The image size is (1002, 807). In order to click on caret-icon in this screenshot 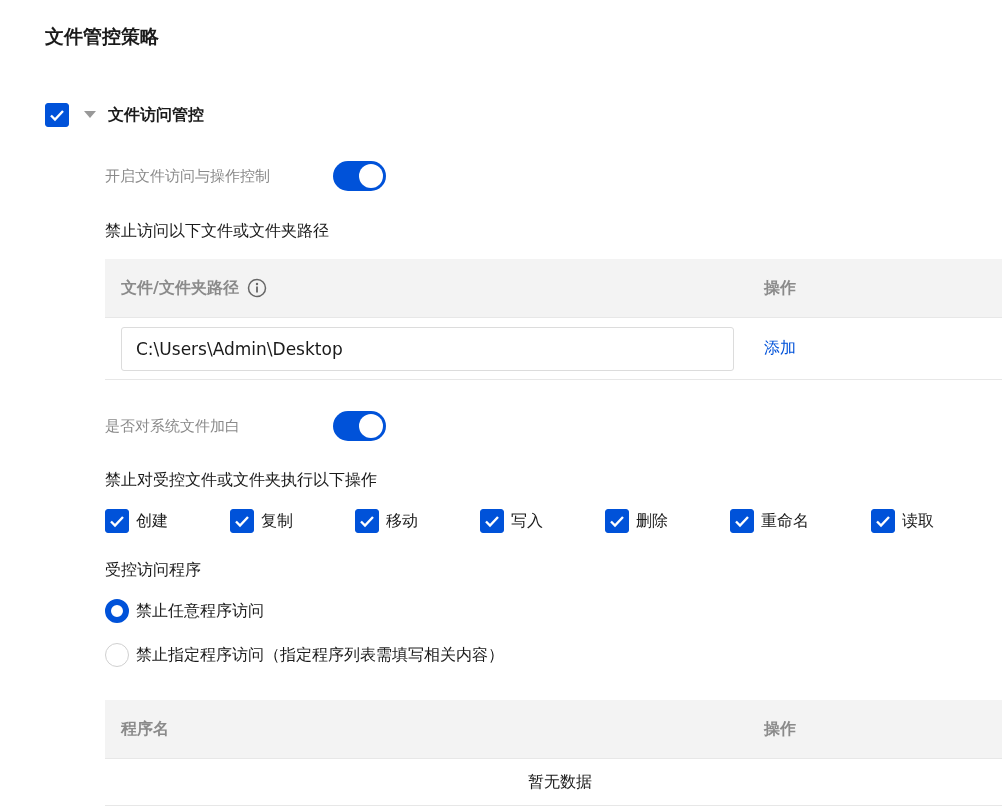, I will do `click(90, 115)`.